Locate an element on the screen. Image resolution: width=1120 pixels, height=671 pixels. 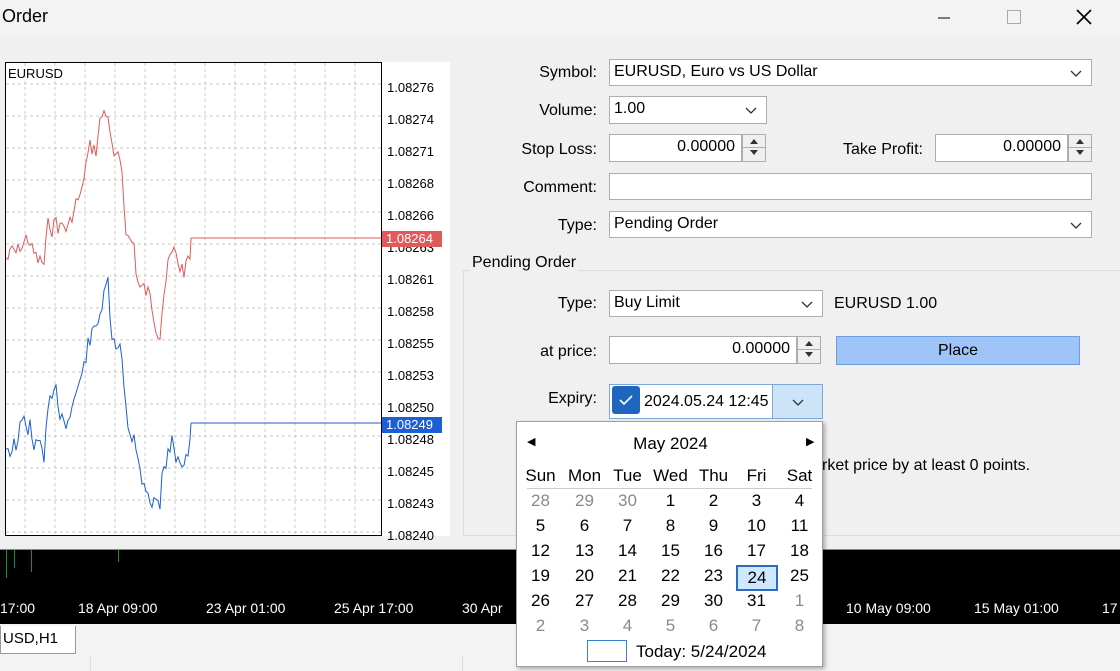
type-select: Pending Order is located at coordinates (850, 224).